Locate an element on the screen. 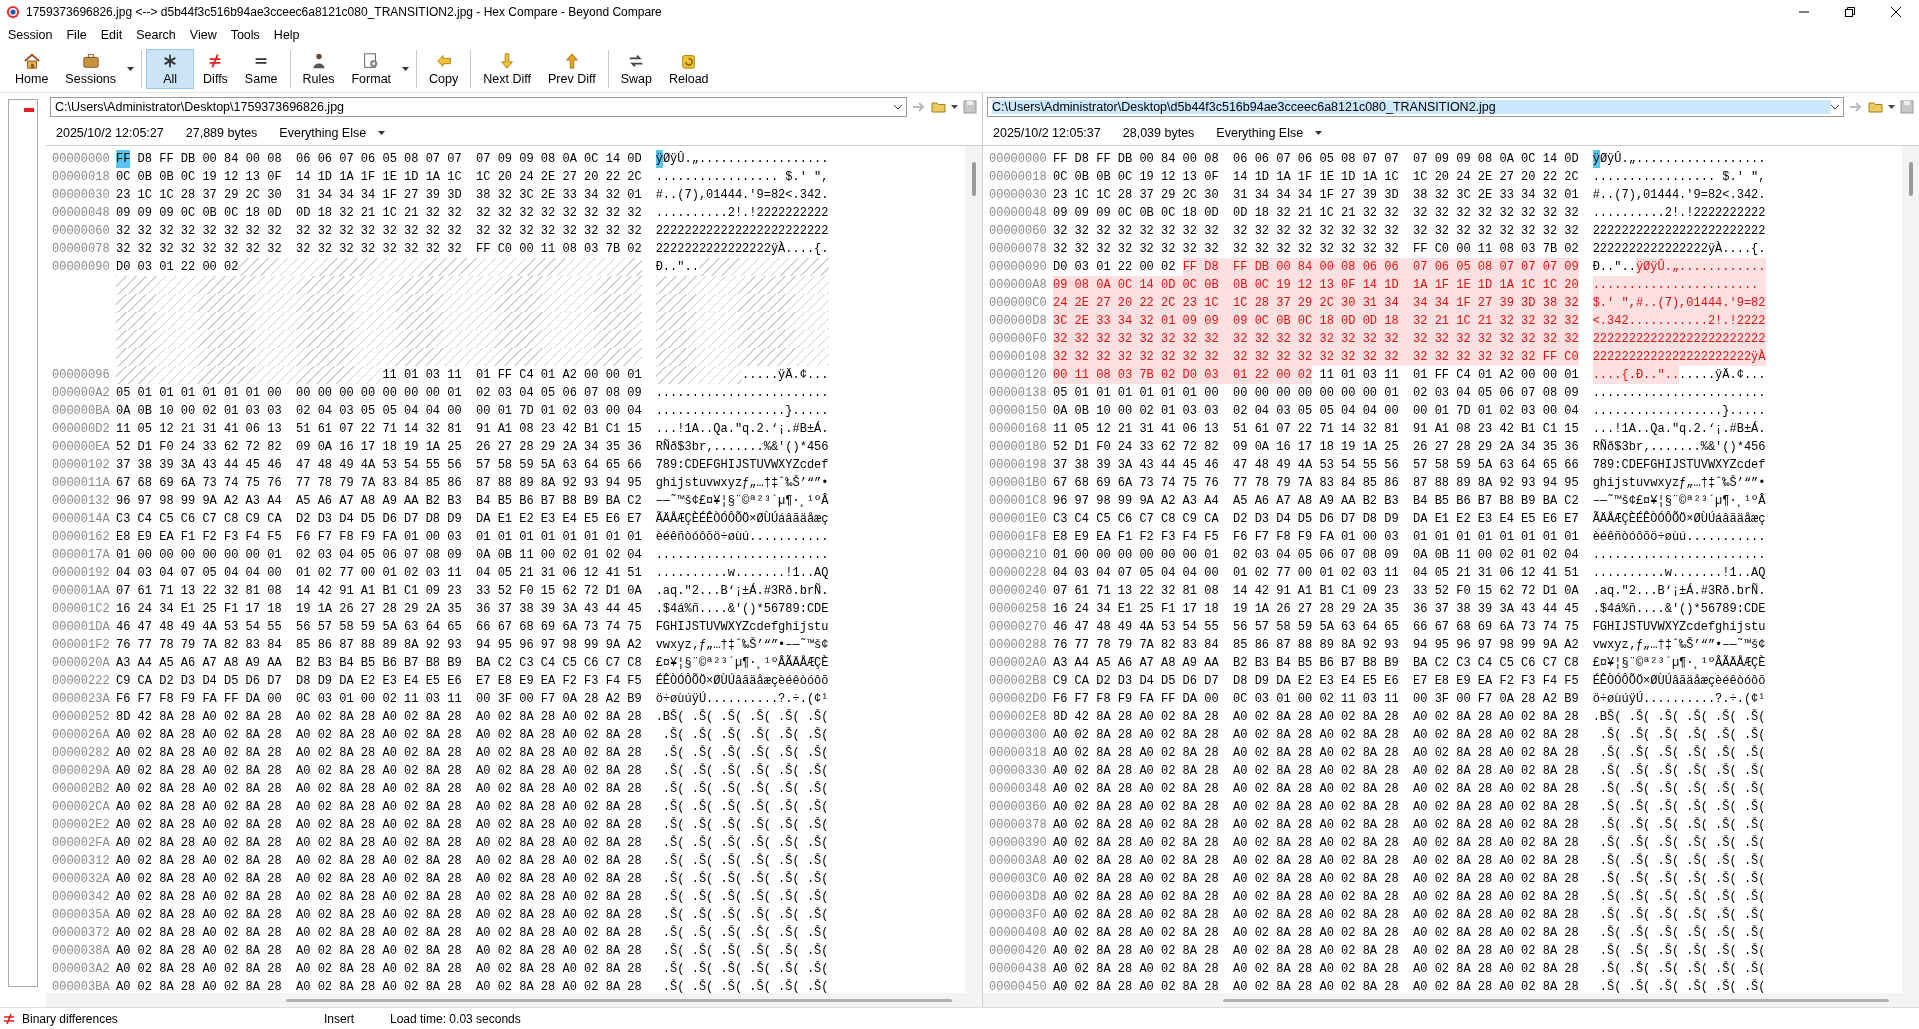  menu-item: Help is located at coordinates (286, 35).